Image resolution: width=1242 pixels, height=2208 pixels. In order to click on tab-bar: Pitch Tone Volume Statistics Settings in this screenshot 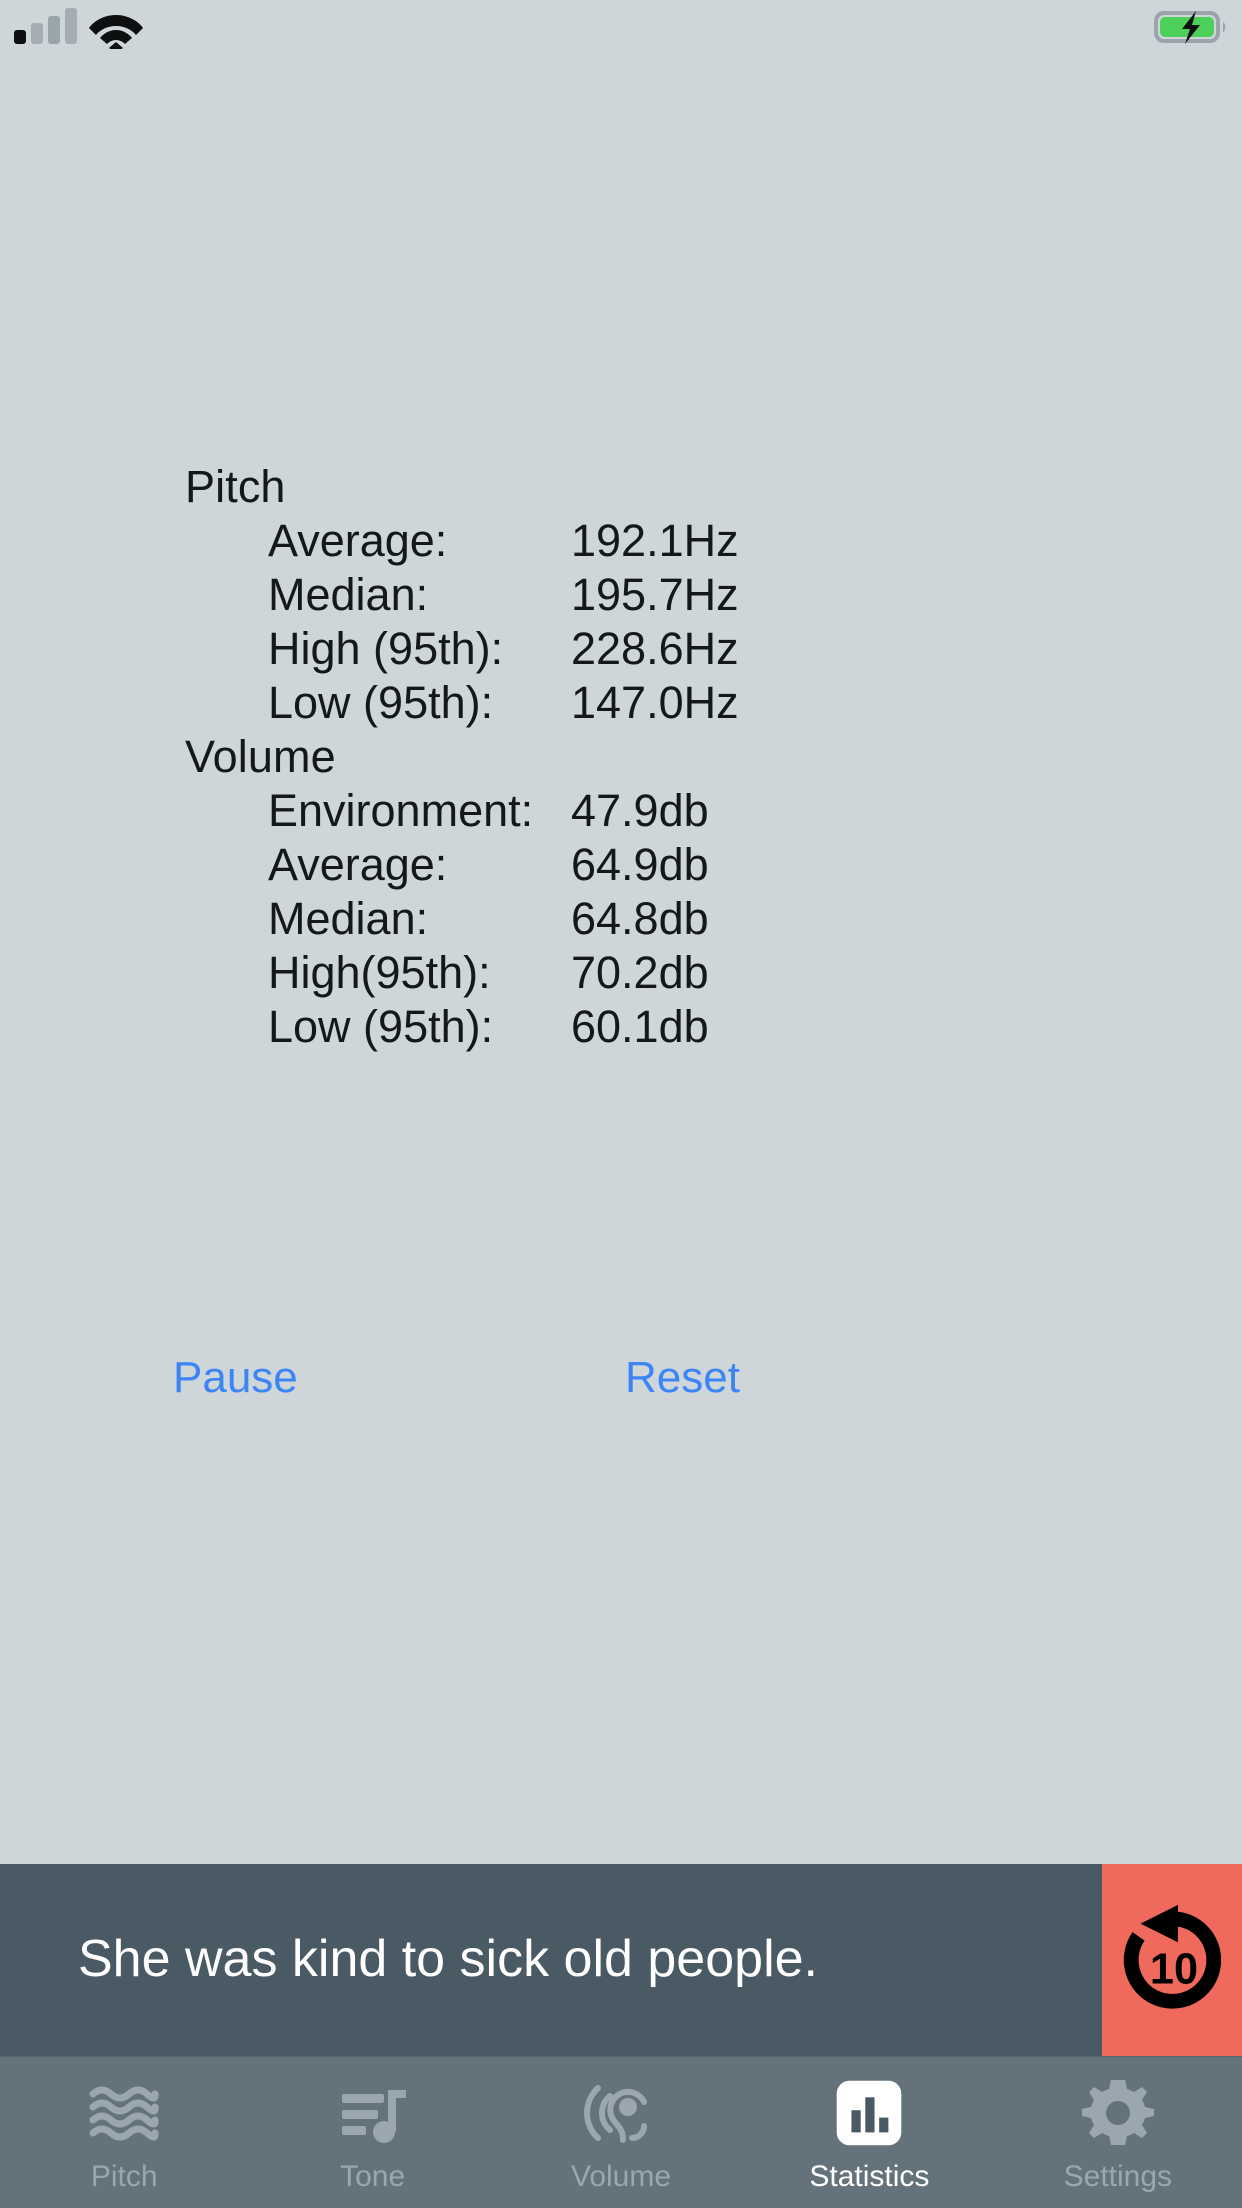, I will do `click(621, 2132)`.